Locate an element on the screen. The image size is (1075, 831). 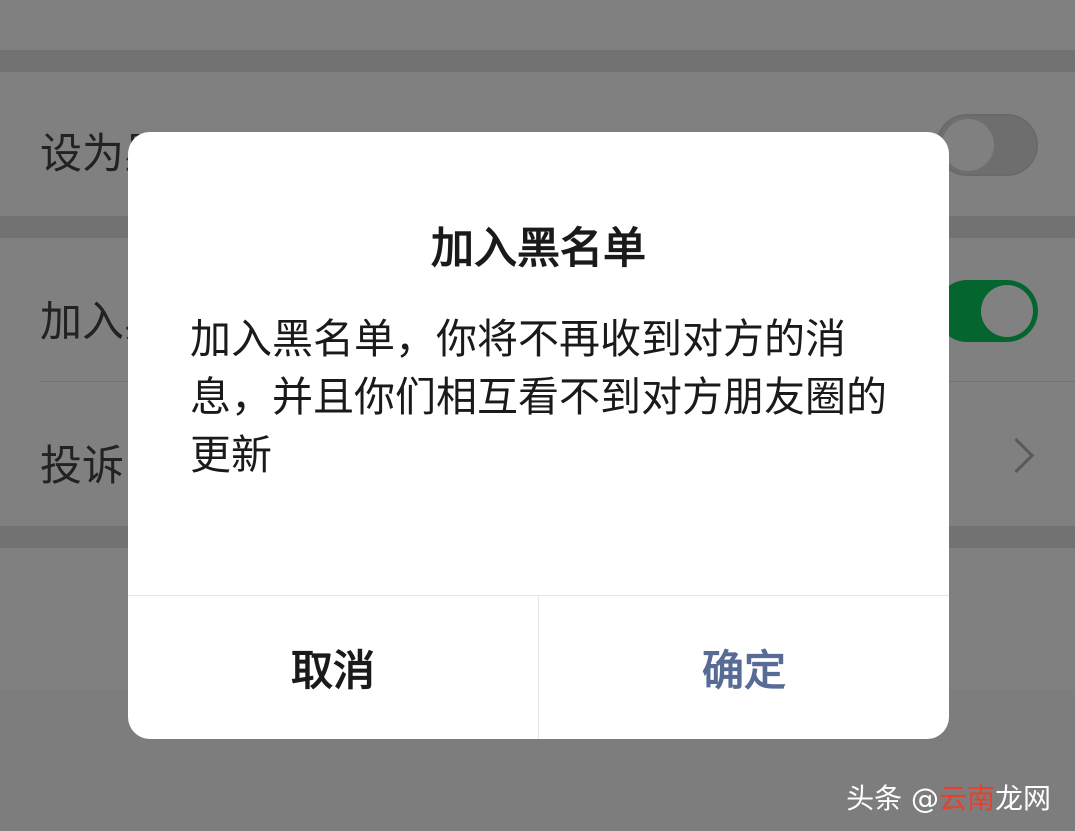
dialog-message: 加入黑名单，你将不再收到对方的消息，并且你们相互看不到对方朋友圈的更新 is located at coordinates (538, 397).